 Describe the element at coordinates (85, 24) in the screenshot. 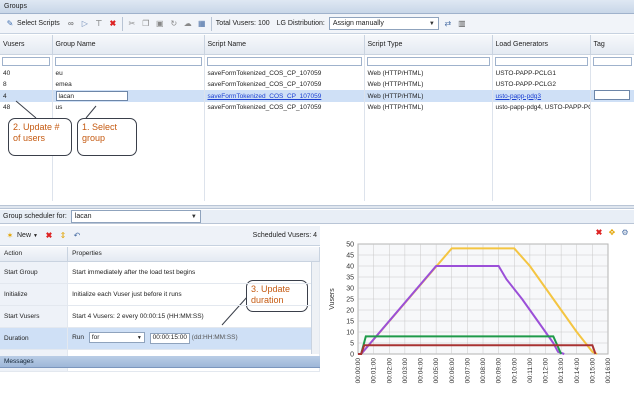

I see `play-script-icon: ▷` at that location.